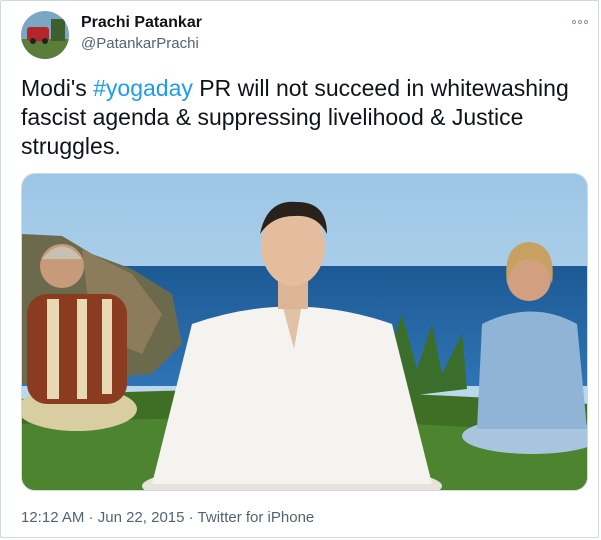 This screenshot has height=540, width=601. What do you see at coordinates (52, 517) in the screenshot?
I see `tweet-time-link: 12:12 AM` at bounding box center [52, 517].